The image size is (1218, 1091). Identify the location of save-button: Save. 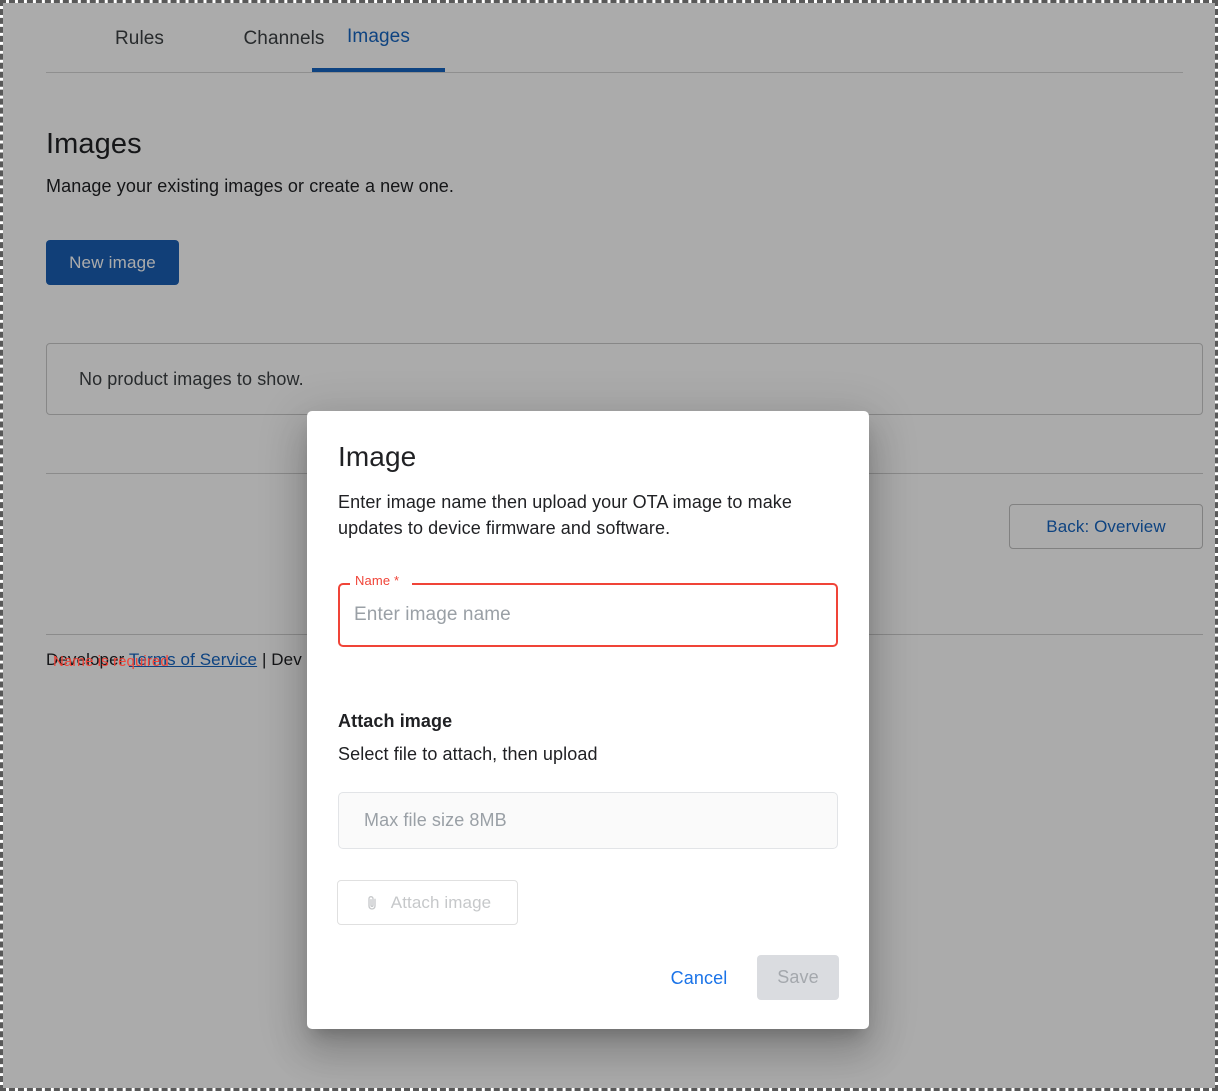
(798, 977).